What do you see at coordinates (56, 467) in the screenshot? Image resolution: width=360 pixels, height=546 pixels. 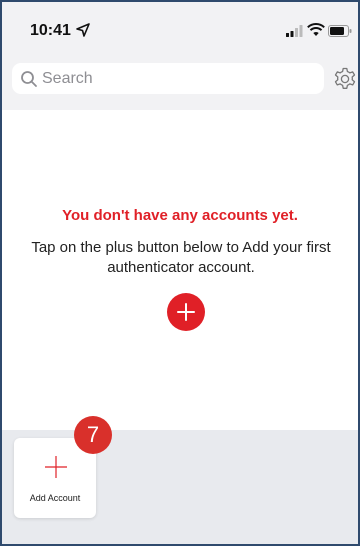 I see `add-account-plus-icon` at bounding box center [56, 467].